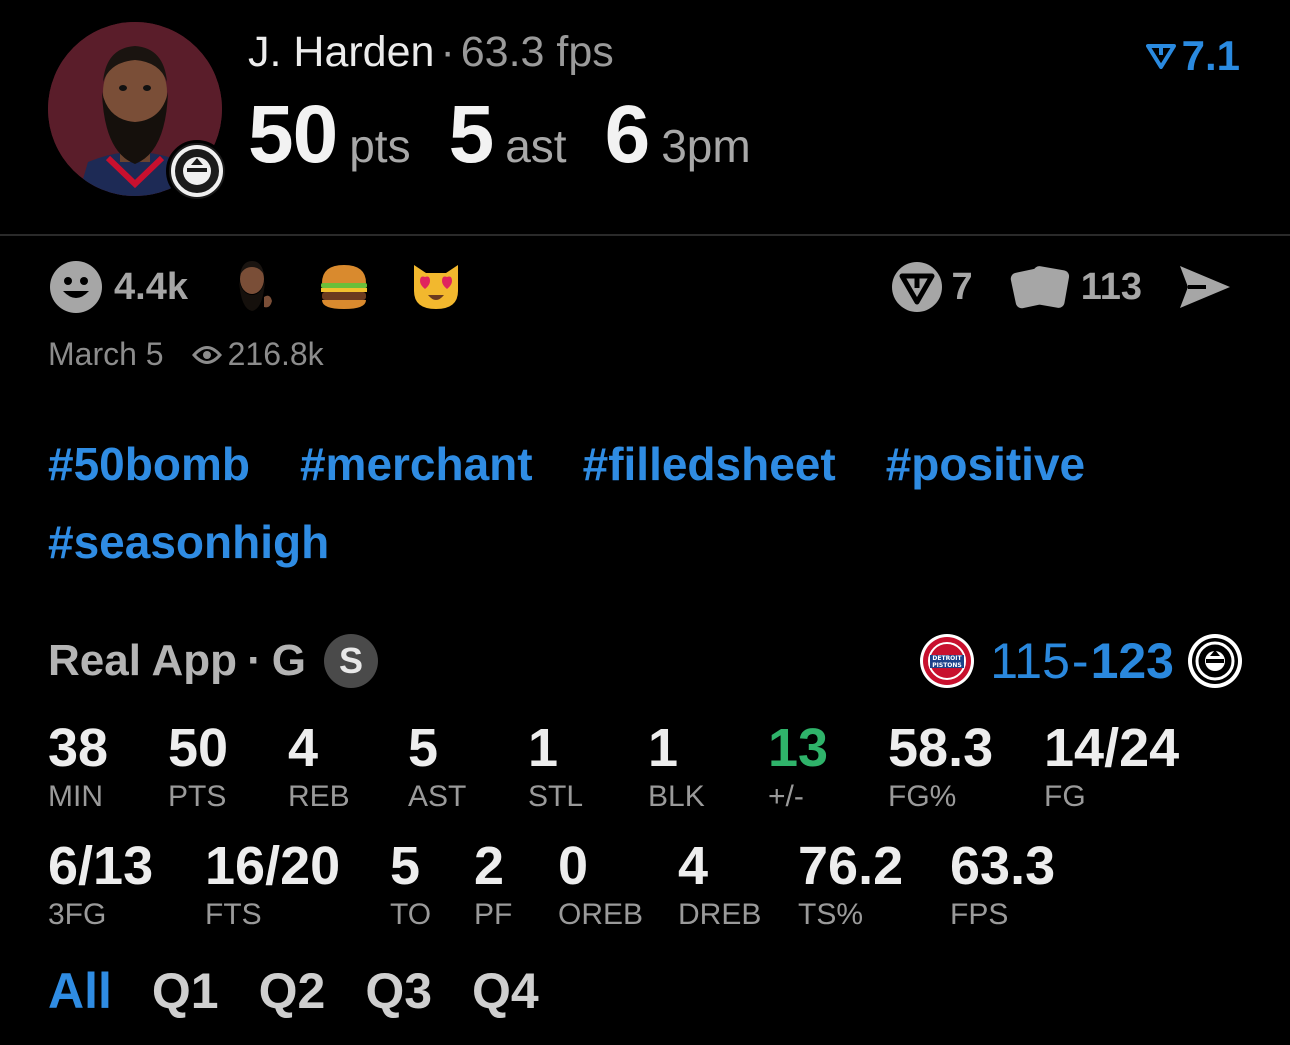 Image resolution: width=1290 pixels, height=1045 pixels. I want to click on post-actions: 7 113, so click(1049, 287).